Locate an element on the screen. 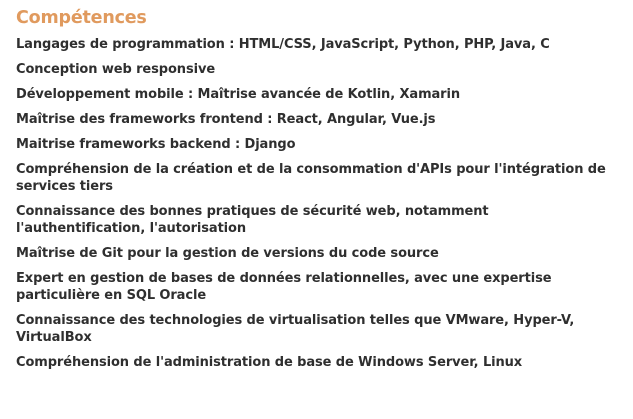  skill-item: Conception web responsive is located at coordinates (116, 69).